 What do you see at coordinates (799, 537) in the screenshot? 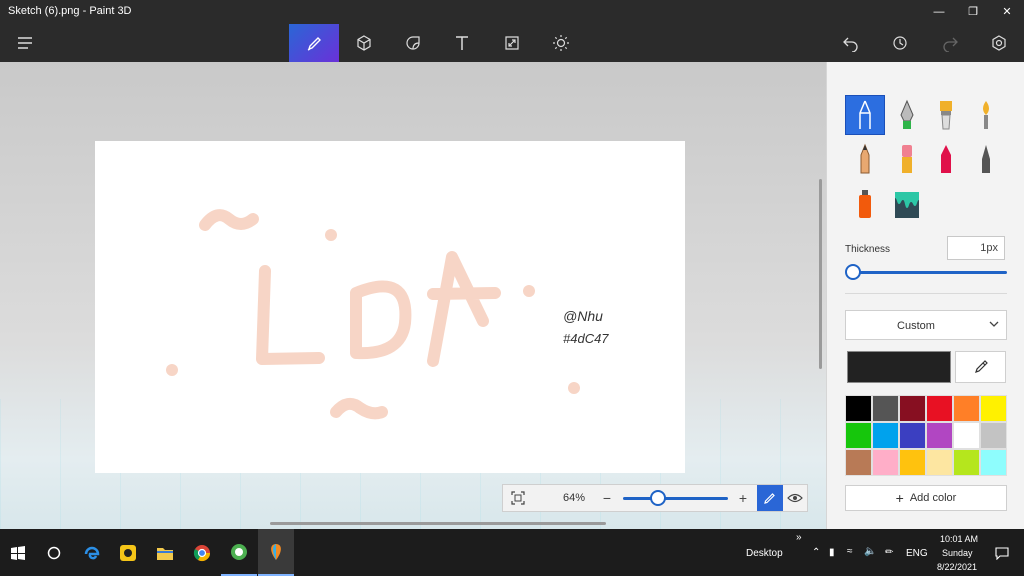
I see `toolbar-expand-chevron: »` at bounding box center [799, 537].